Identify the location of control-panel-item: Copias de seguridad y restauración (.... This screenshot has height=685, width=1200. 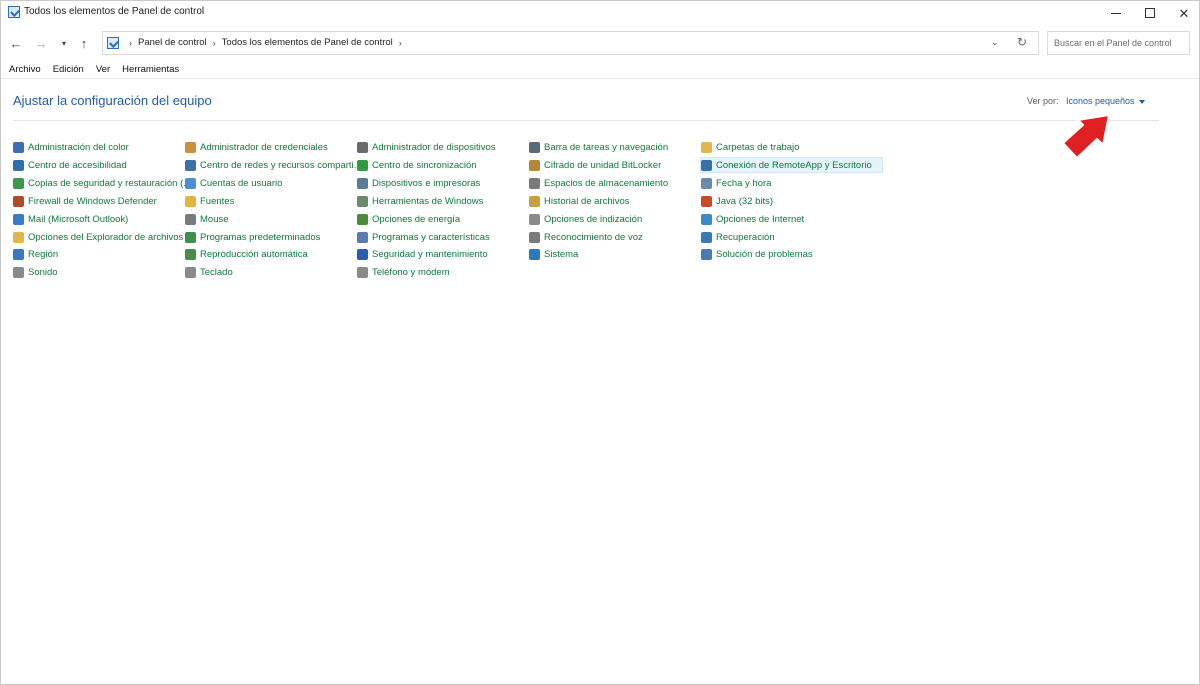
(102, 183).